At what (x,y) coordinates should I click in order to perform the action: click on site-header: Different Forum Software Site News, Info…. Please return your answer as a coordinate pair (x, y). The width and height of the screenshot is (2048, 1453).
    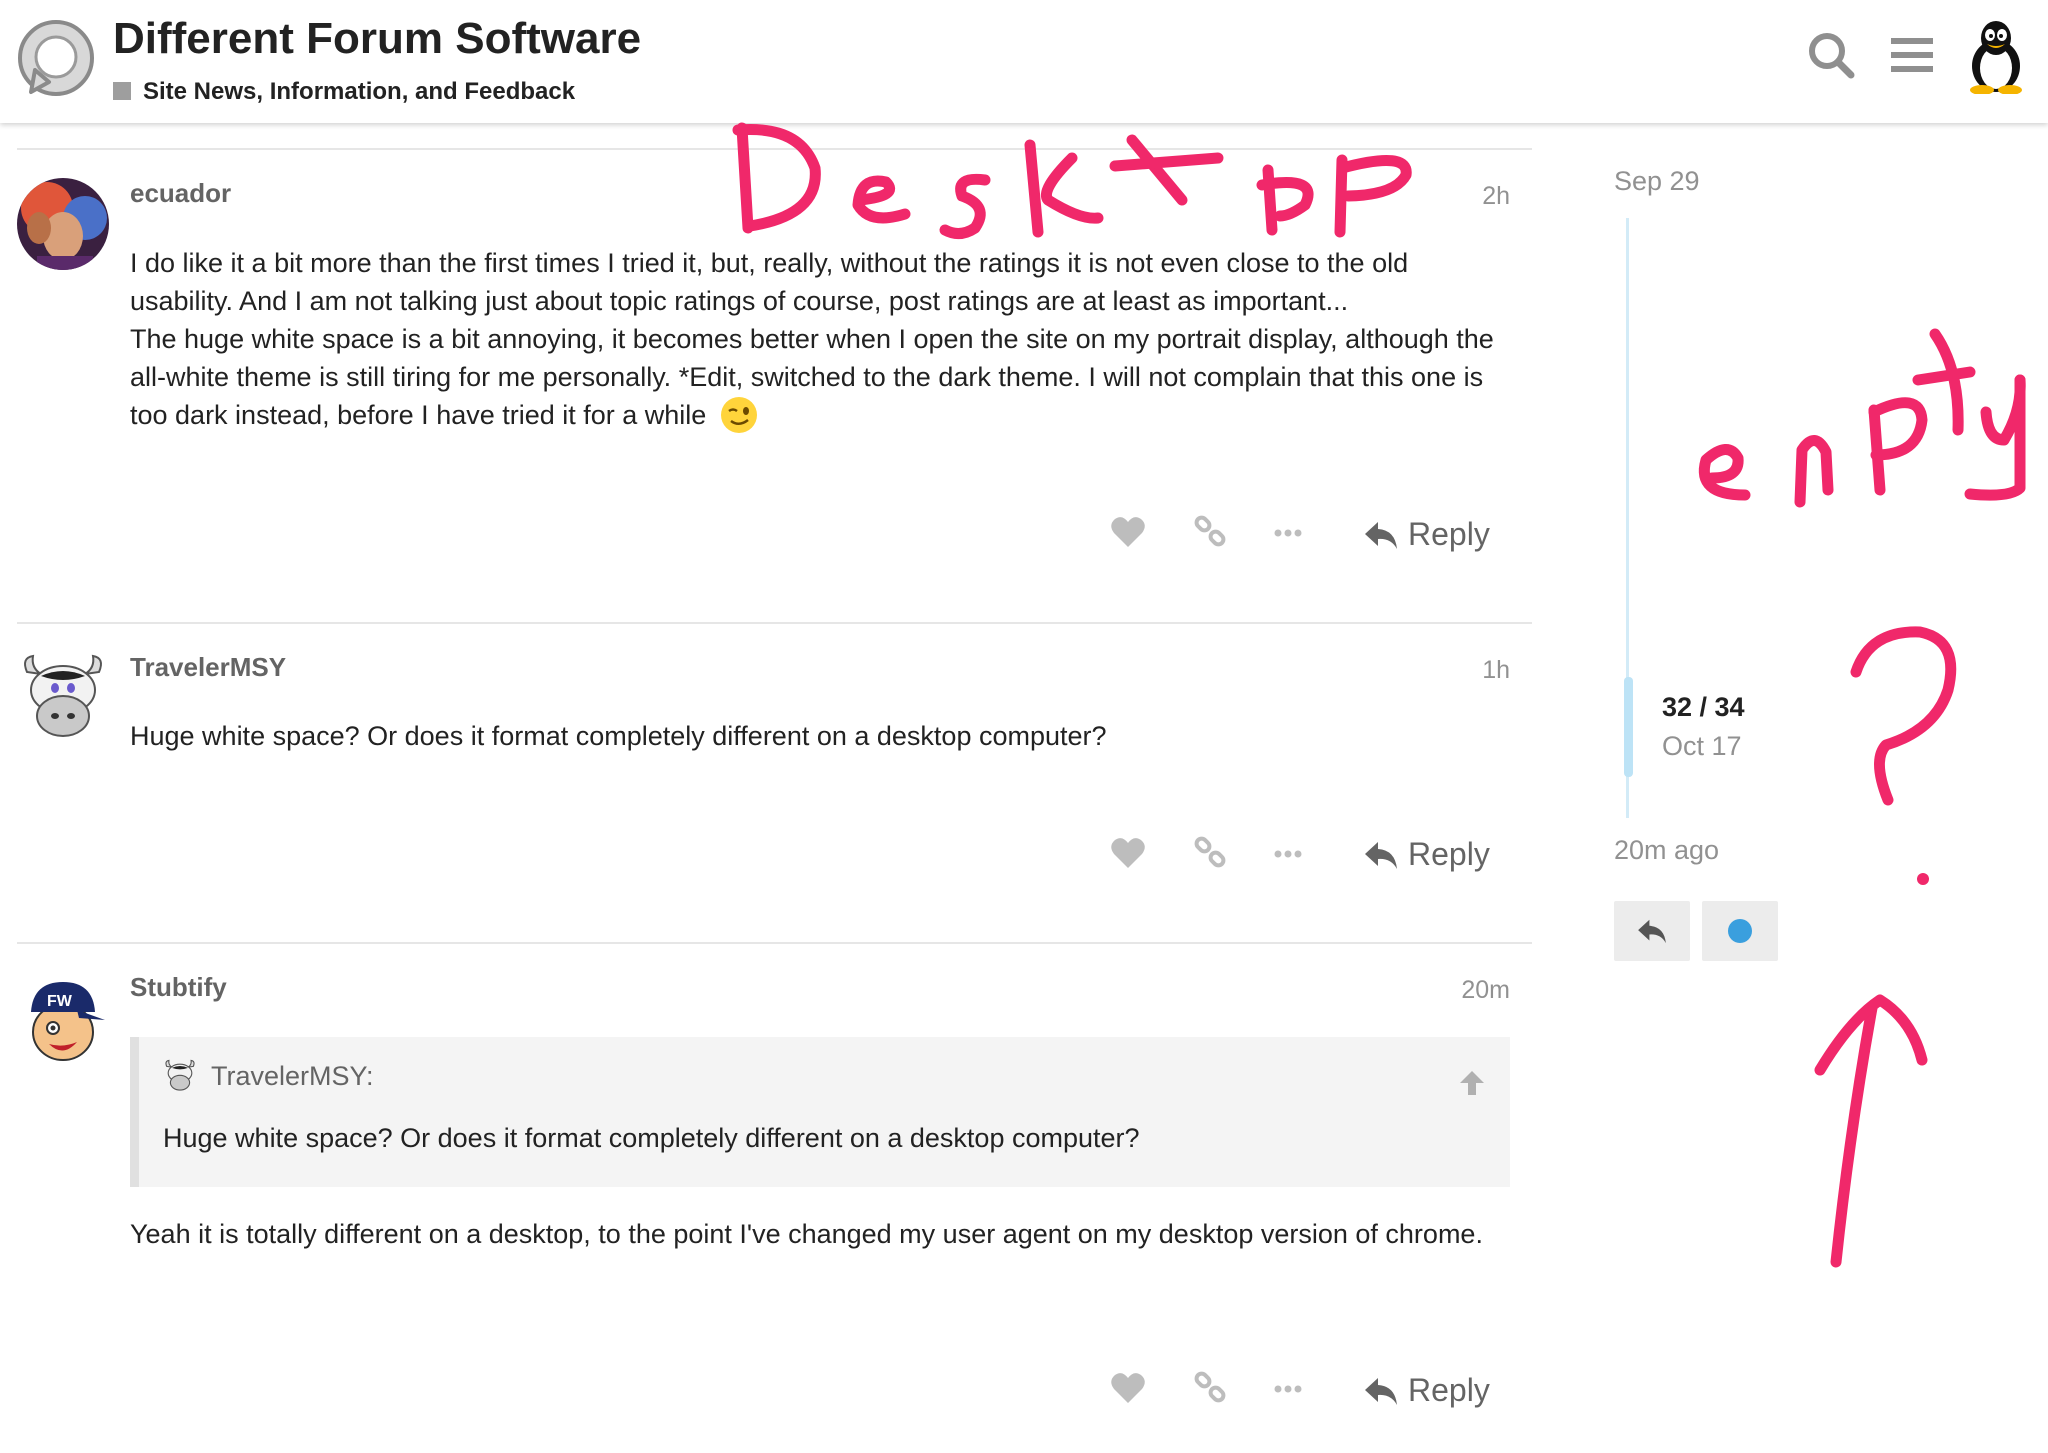
    Looking at the image, I should click on (1024, 61).